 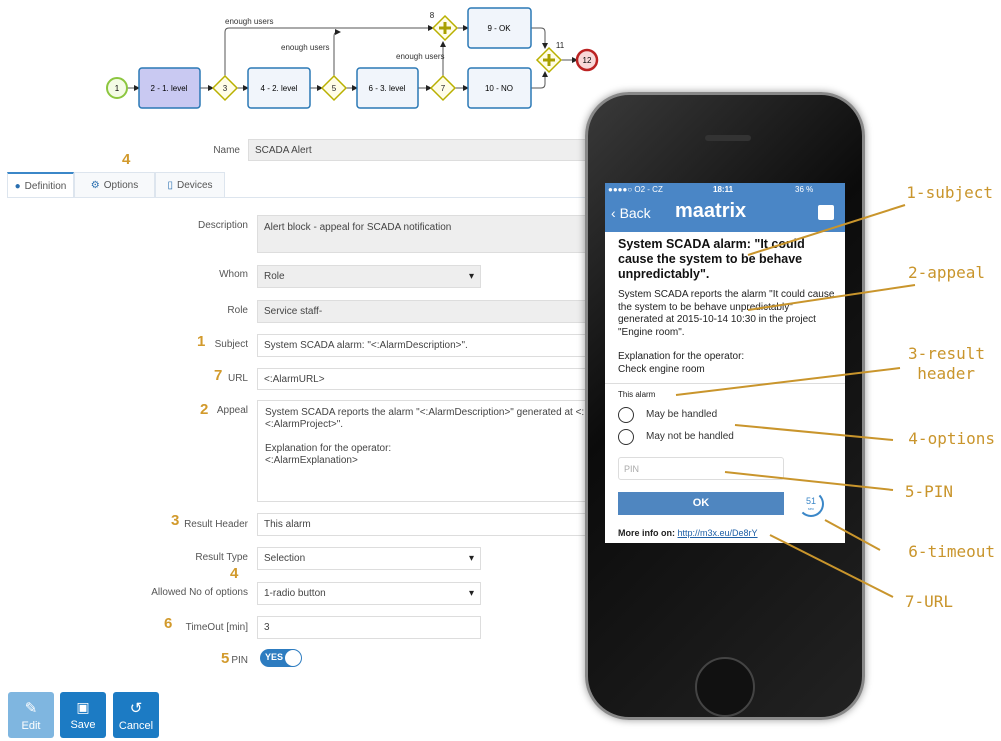 What do you see at coordinates (928, 491) in the screenshot?
I see `annotation-pin: 5-PIN` at bounding box center [928, 491].